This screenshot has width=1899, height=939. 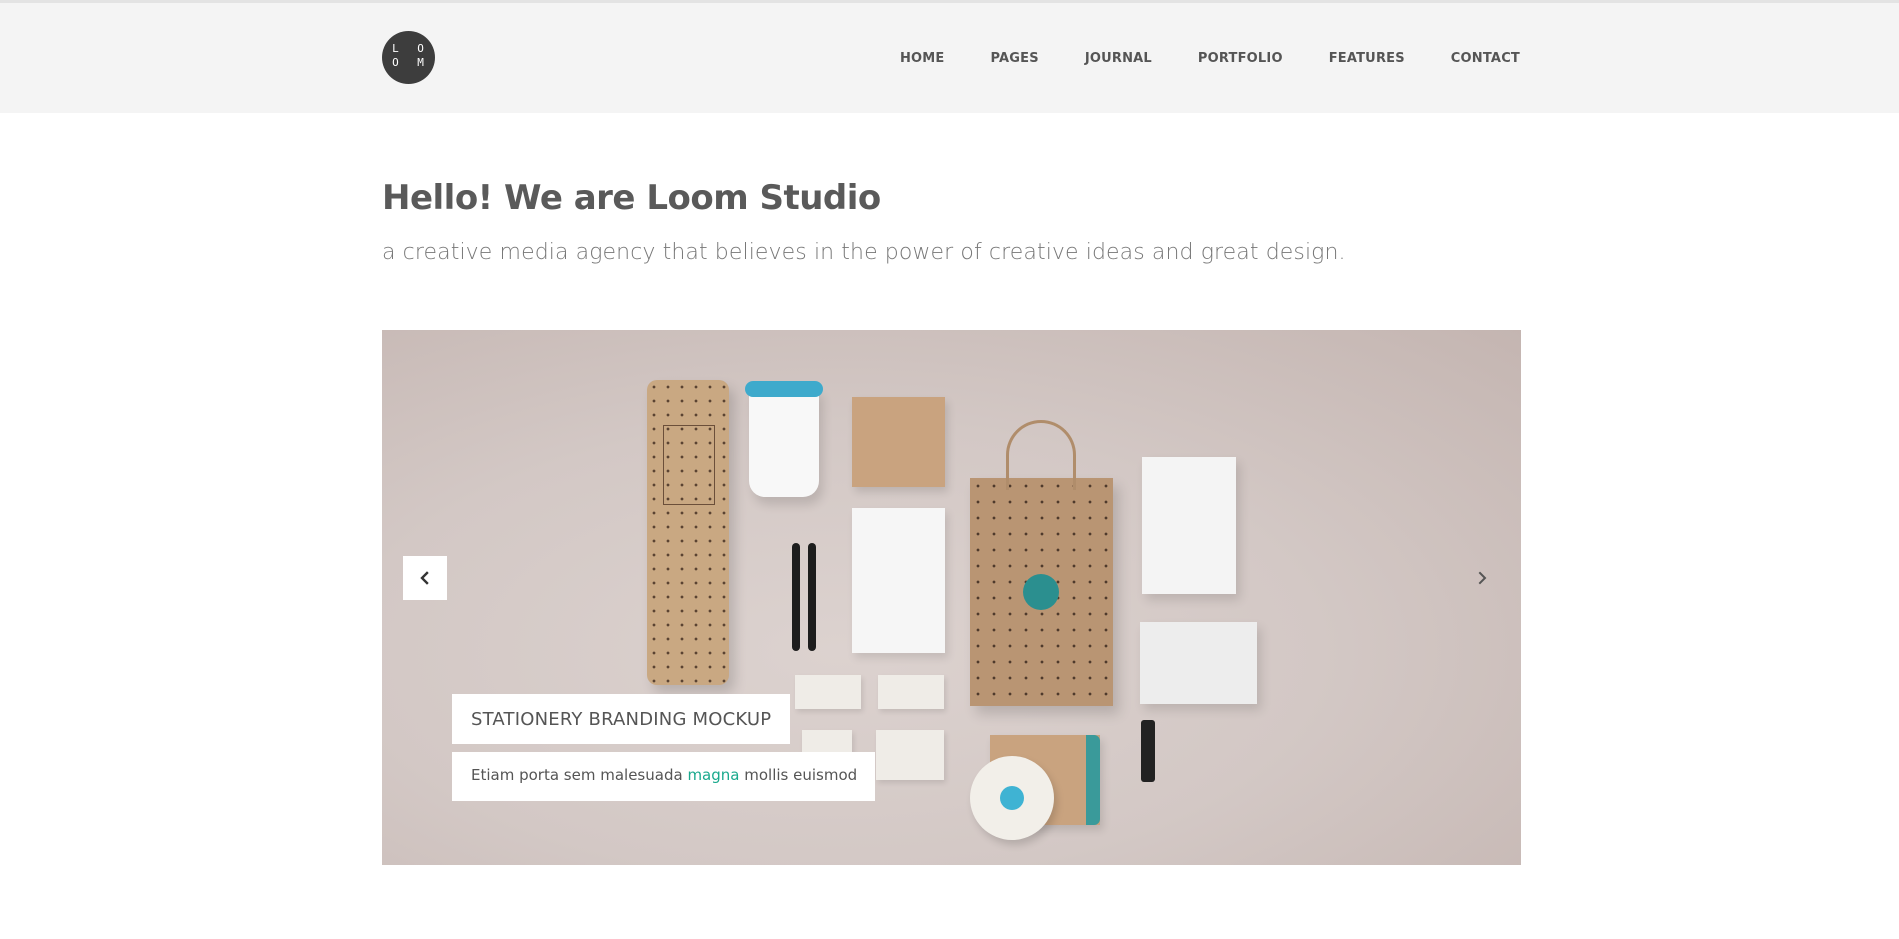 What do you see at coordinates (1198, 663) in the screenshot?
I see `envelope-image` at bounding box center [1198, 663].